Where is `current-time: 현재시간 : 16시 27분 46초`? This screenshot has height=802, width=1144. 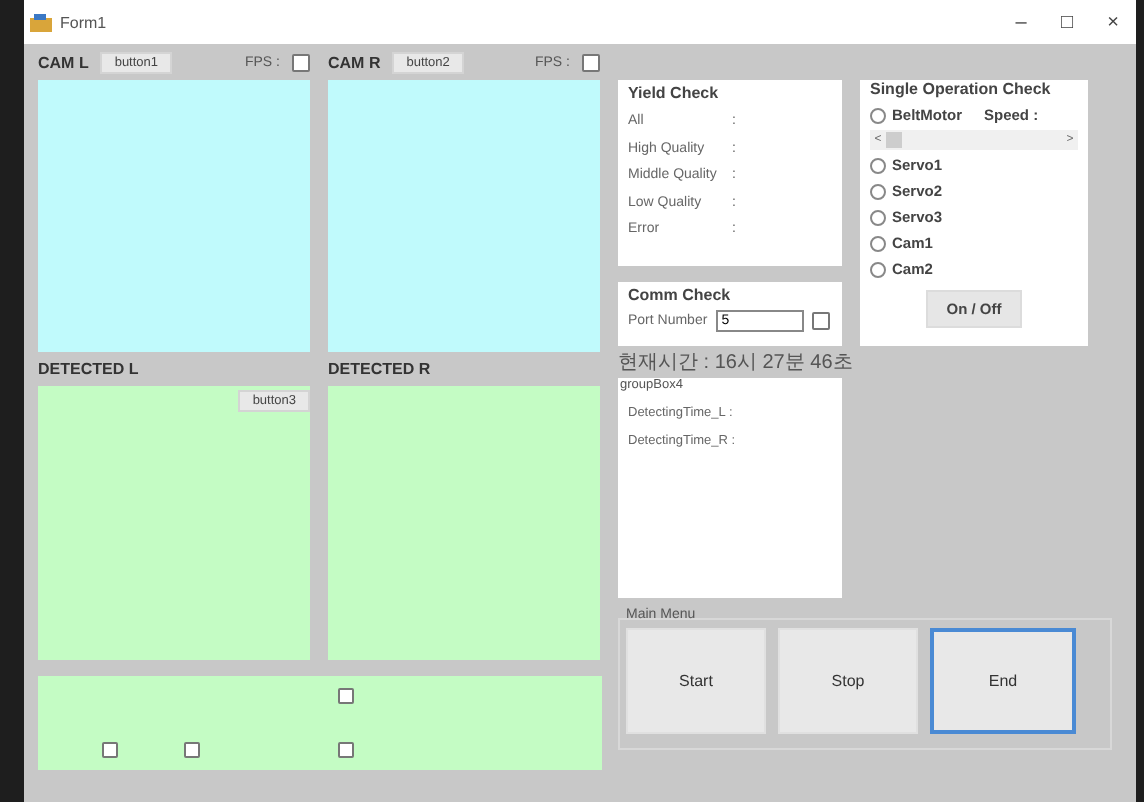 current-time: 현재시간 : 16시 27분 46초 is located at coordinates (735, 364).